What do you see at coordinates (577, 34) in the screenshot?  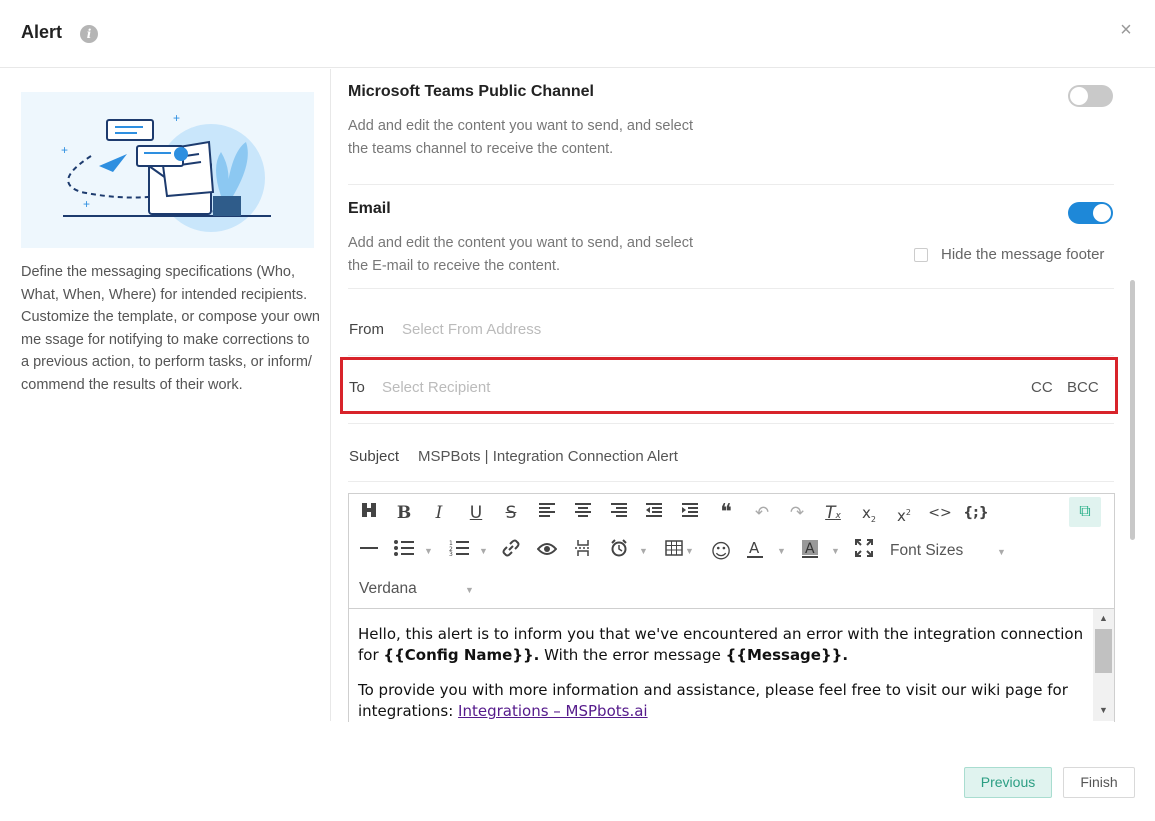 I see `dialog-header: Alert i ×` at bounding box center [577, 34].